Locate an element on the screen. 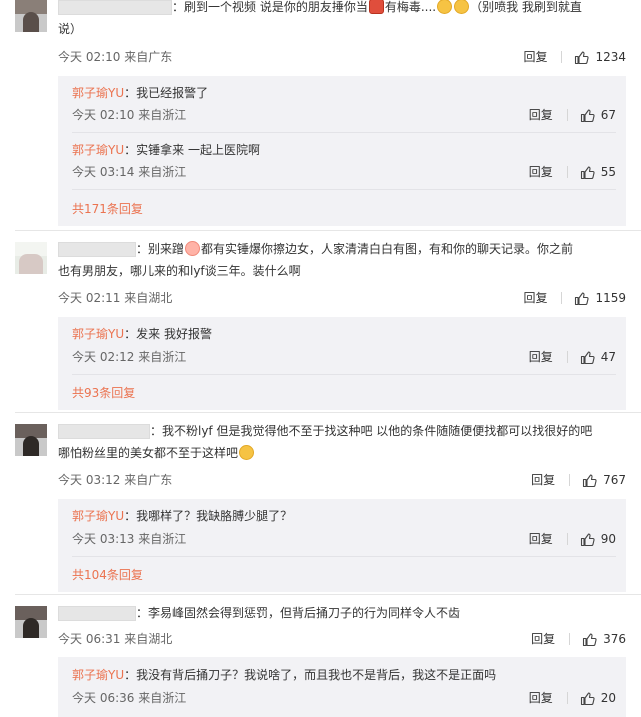  reply-actions: 回复 20 is located at coordinates (572, 698).